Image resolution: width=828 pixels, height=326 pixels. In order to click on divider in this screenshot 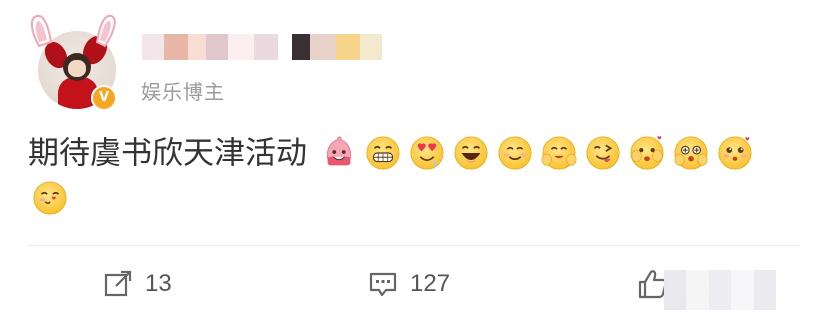, I will do `click(414, 245)`.